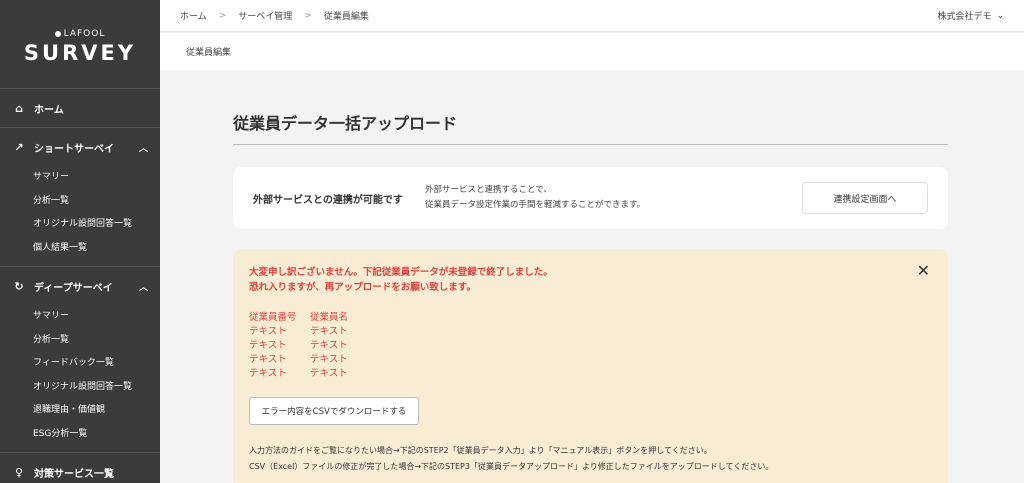 The width and height of the screenshot is (1024, 483). What do you see at coordinates (865, 198) in the screenshot?
I see `integration-settings-button: 連携設定画面へ` at bounding box center [865, 198].